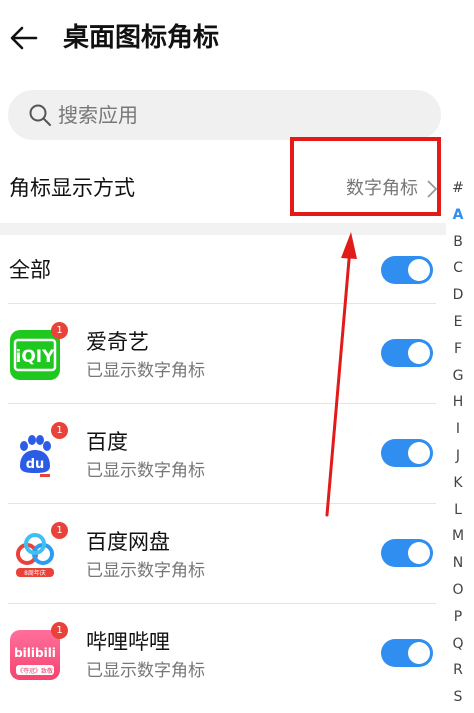 Image resolution: width=474 pixels, height=713 pixels. What do you see at coordinates (407, 653) in the screenshot?
I see `app-toggle-bilibili` at bounding box center [407, 653].